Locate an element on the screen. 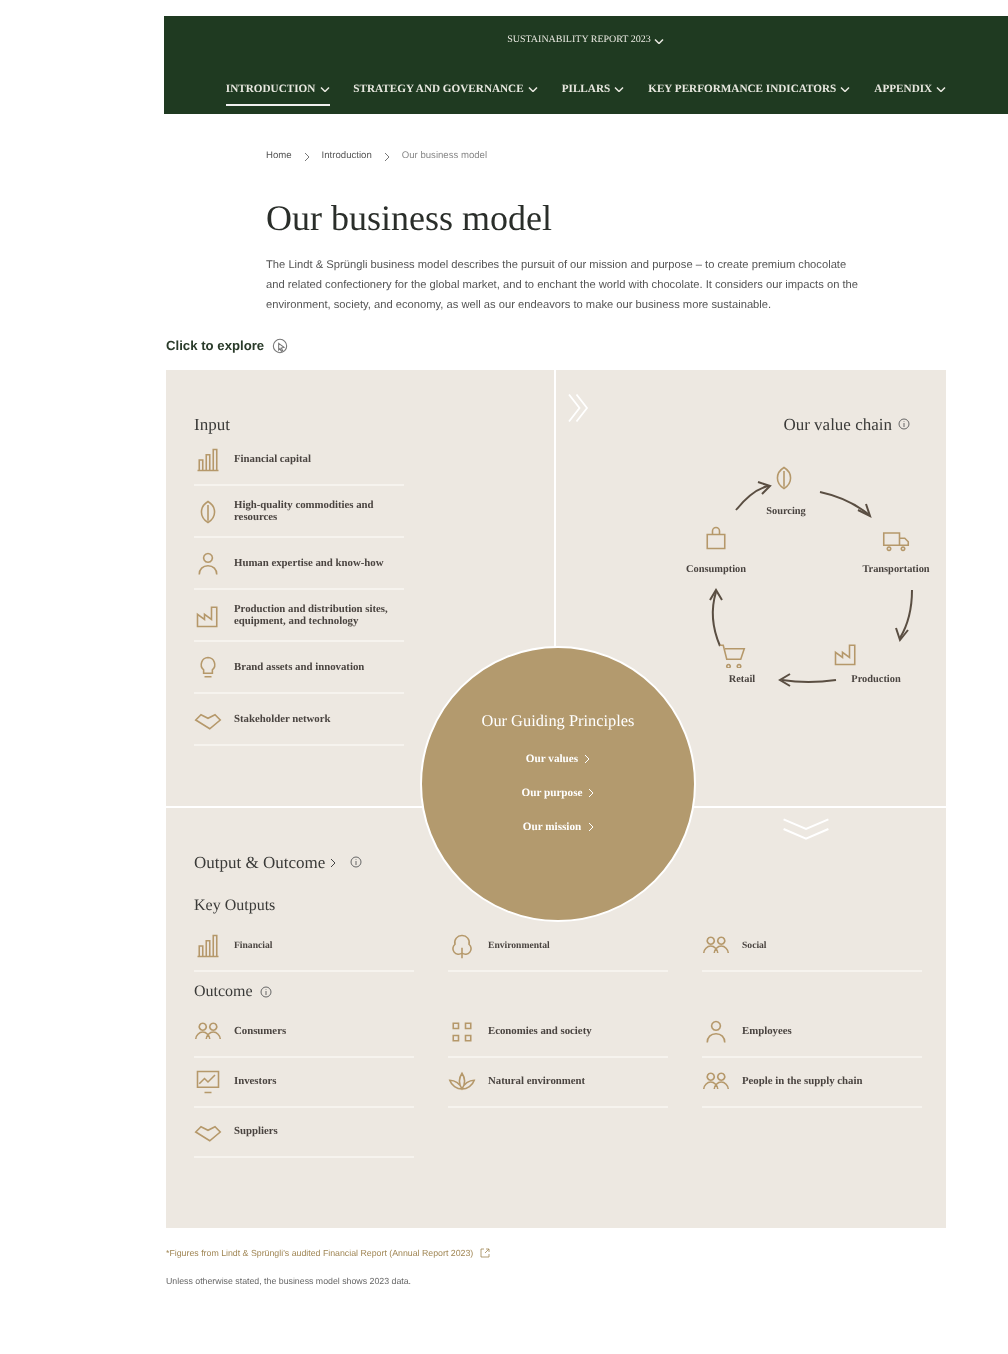  cursor-icon is located at coordinates (280, 346).